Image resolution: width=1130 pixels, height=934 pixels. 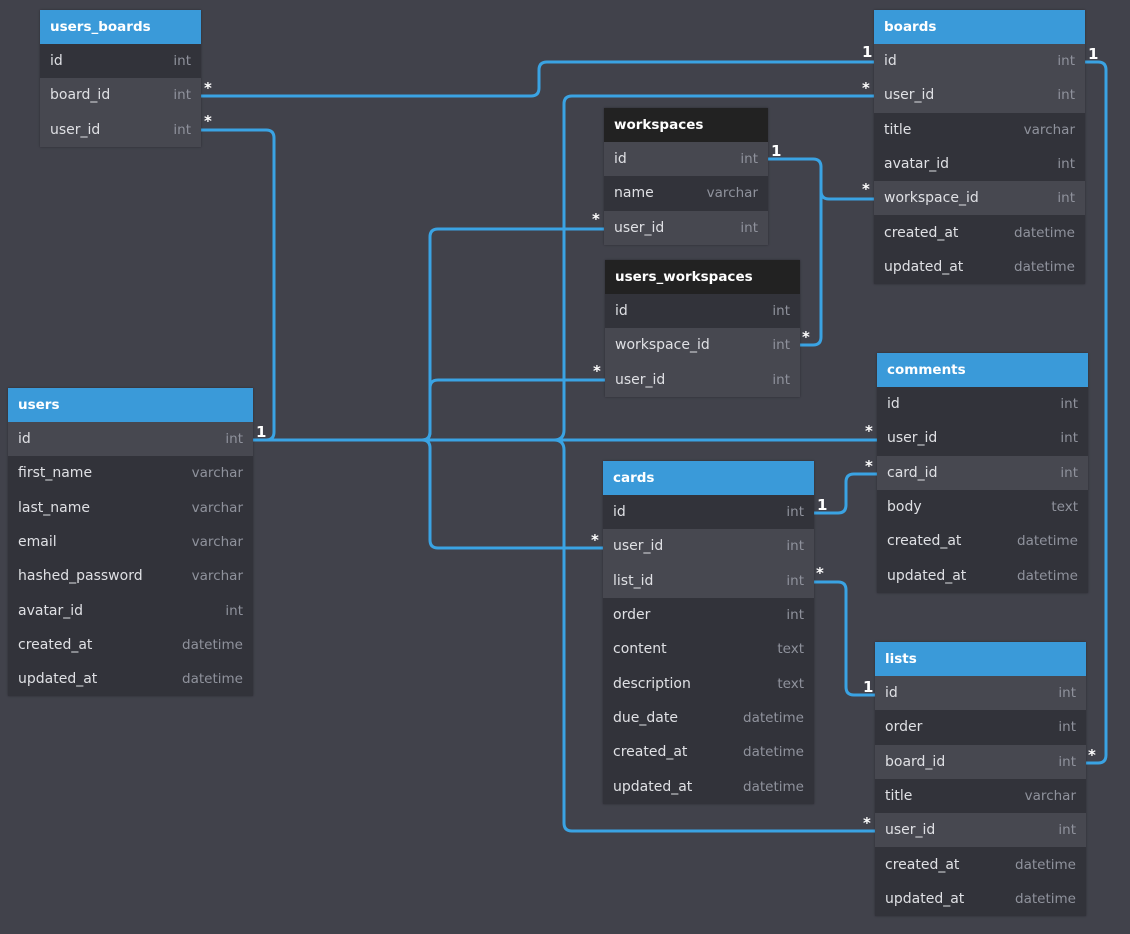 I want to click on field-name: first_name, so click(x=55, y=473).